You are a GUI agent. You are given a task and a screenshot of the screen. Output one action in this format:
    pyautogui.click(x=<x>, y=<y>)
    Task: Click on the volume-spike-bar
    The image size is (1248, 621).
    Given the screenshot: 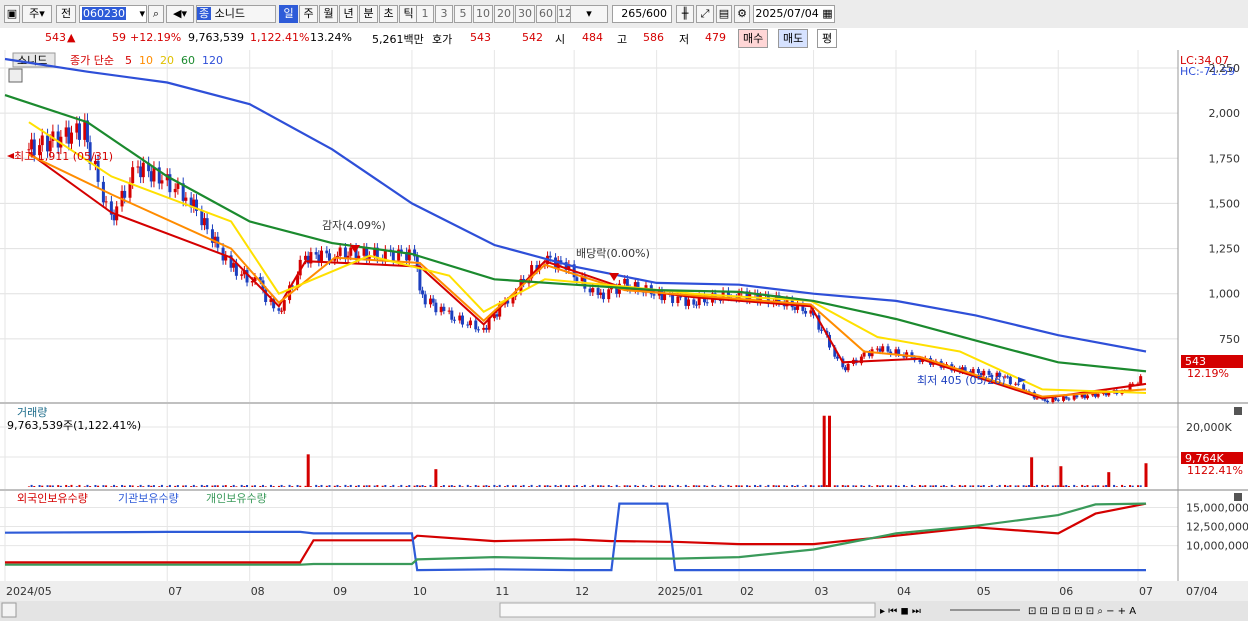 What is the action you would take?
    pyautogui.click(x=824, y=451)
    